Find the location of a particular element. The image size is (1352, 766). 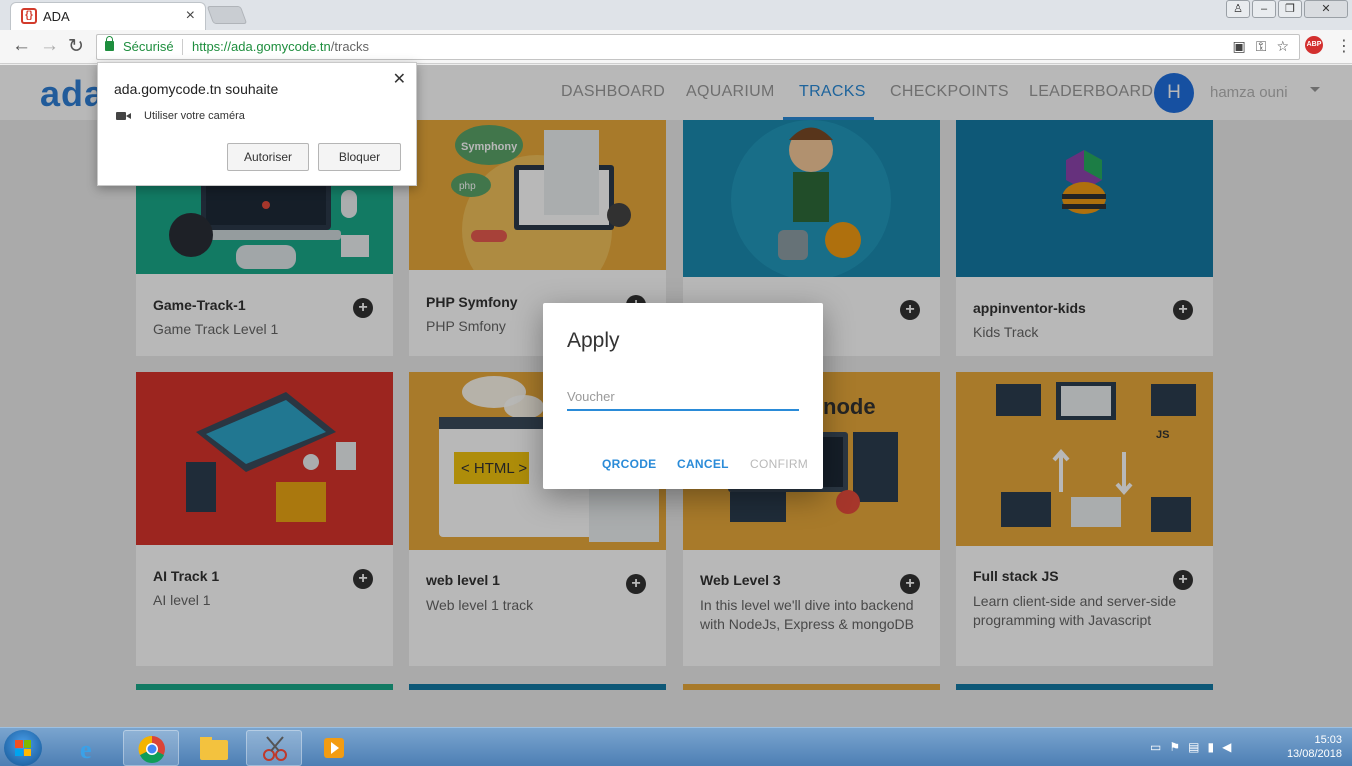

secure-label: Sécurisé is located at coordinates (148, 46).